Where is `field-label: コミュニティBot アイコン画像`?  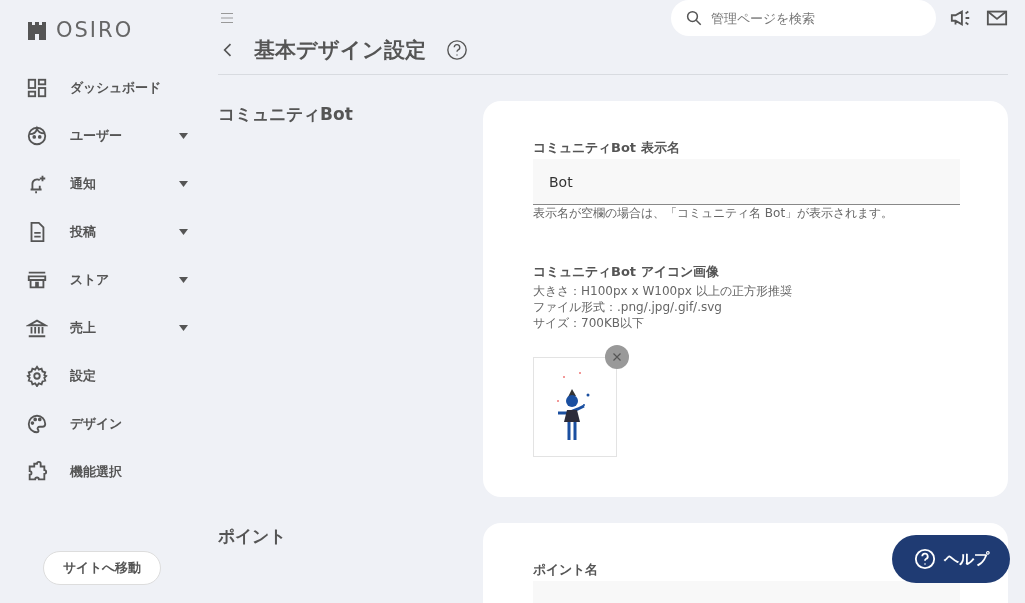 field-label: コミュニティBot アイコン画像 is located at coordinates (626, 272).